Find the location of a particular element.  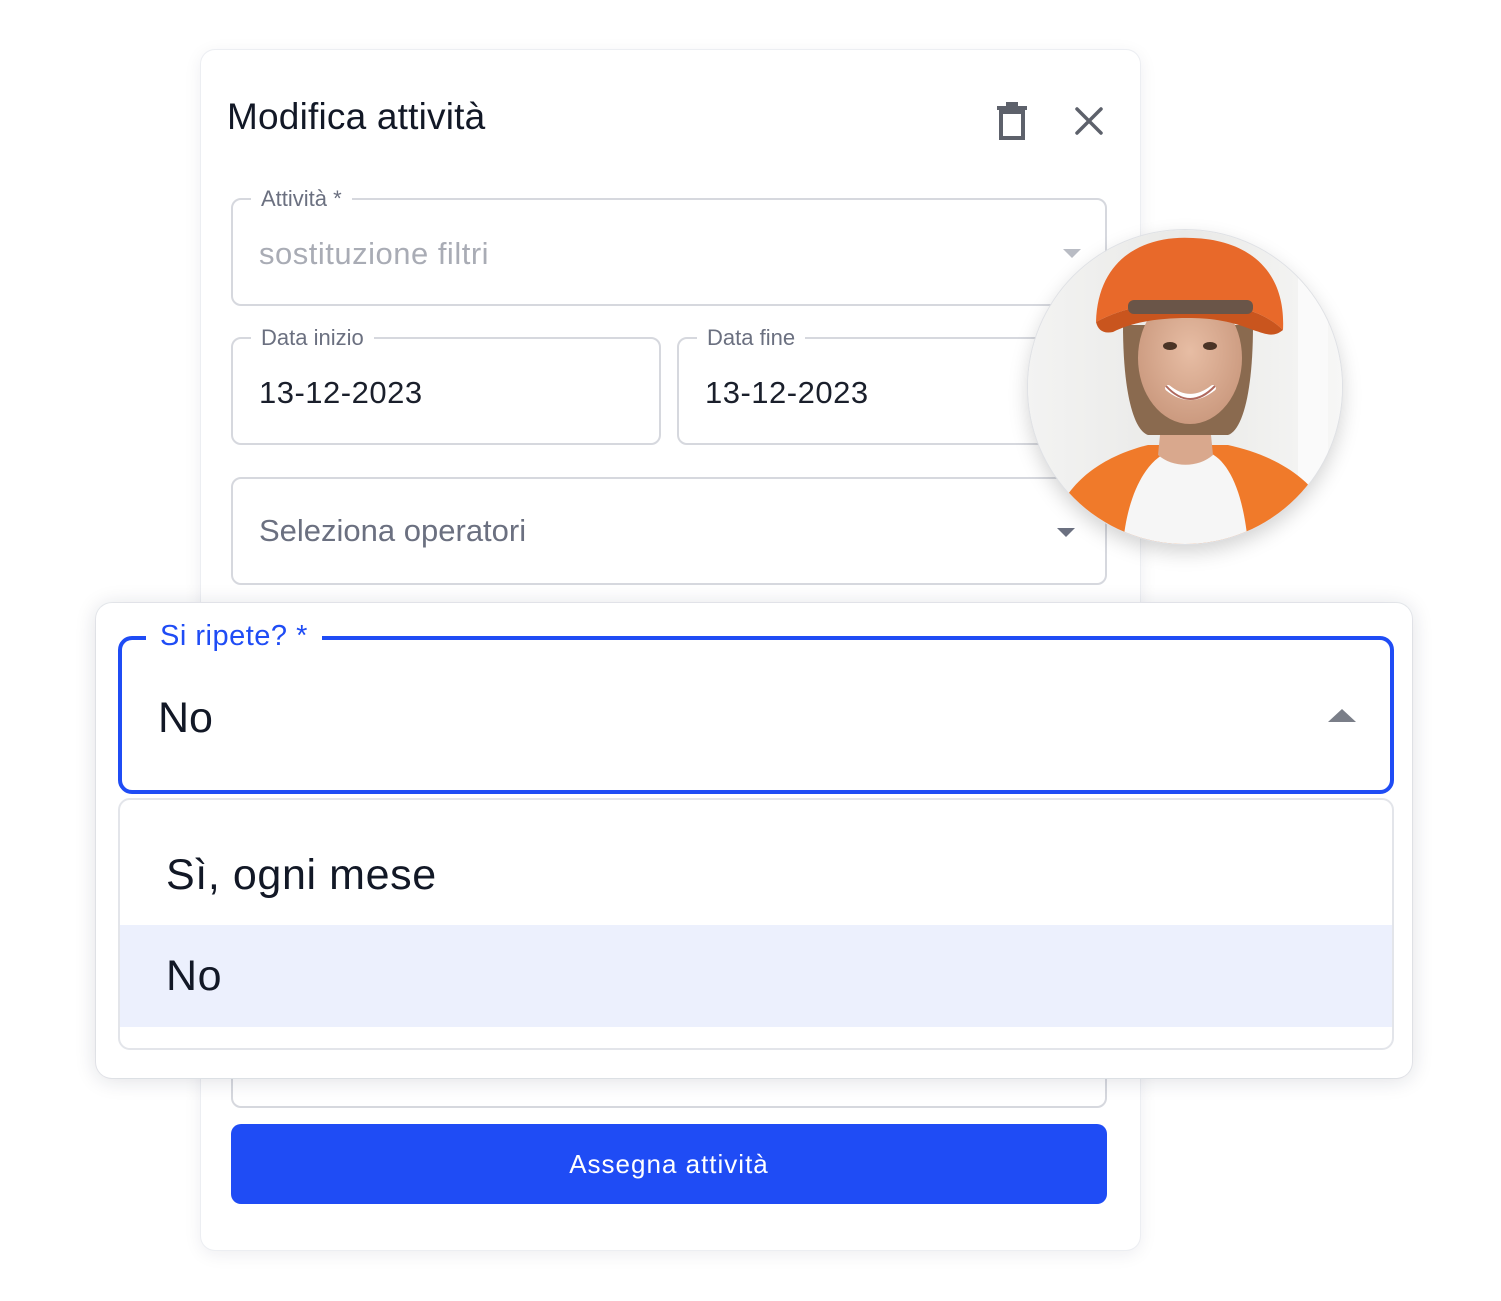

avatar is located at coordinates (1185, 387).